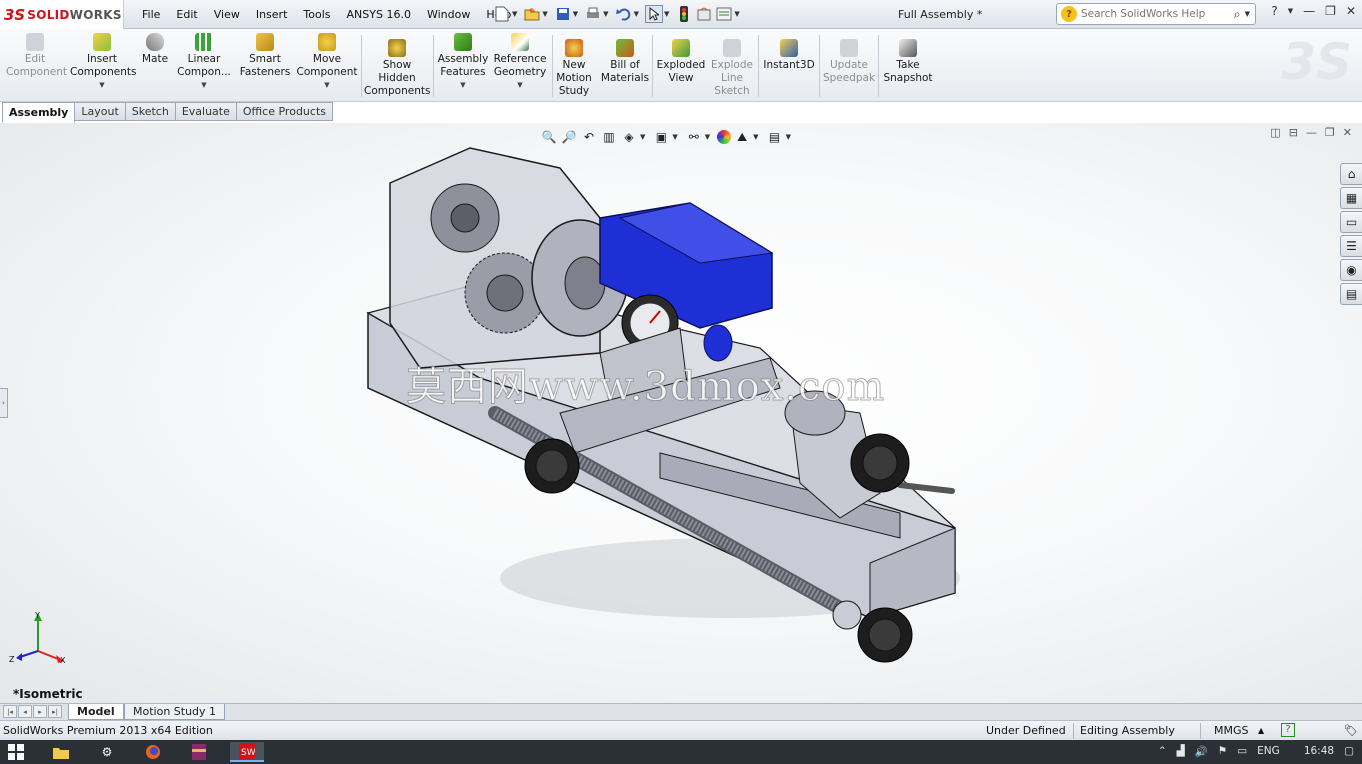  What do you see at coordinates (284, 111) in the screenshot?
I see `tab-office-products: Office Products` at bounding box center [284, 111].